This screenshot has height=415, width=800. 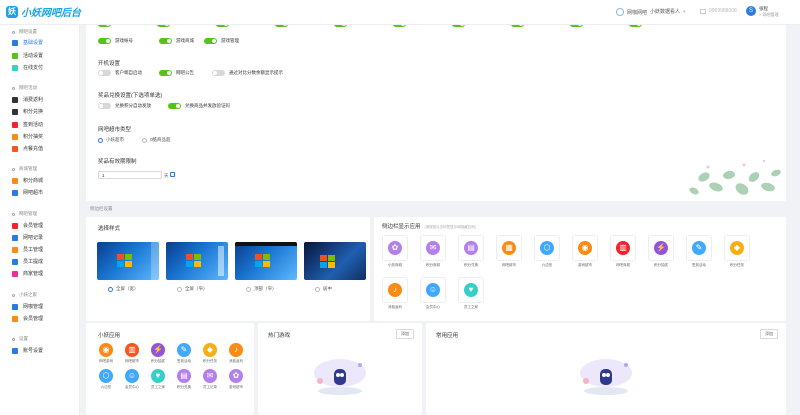 I want to click on wallpaper-wide-fullscreen, so click(x=128, y=261).